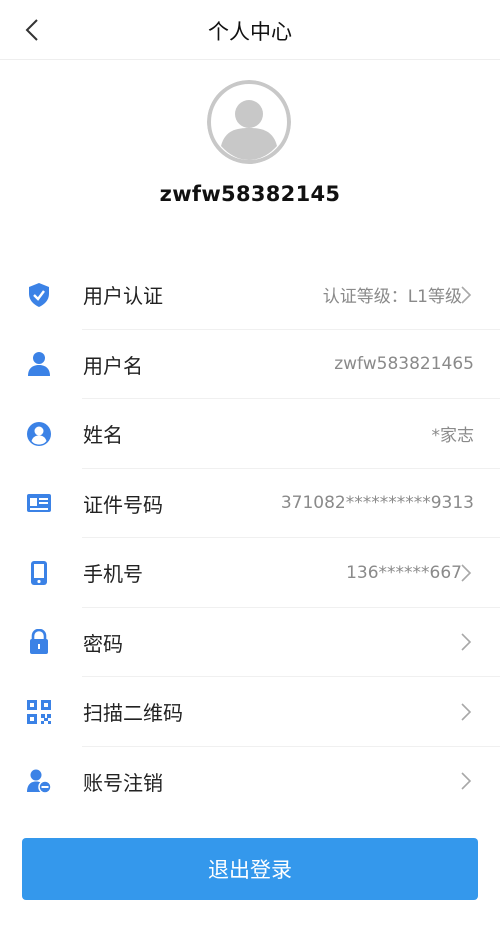 The height and width of the screenshot is (927, 500). Describe the element at coordinates (250, 365) in the screenshot. I see `row-username: 用户名 zwfw583821465` at that location.